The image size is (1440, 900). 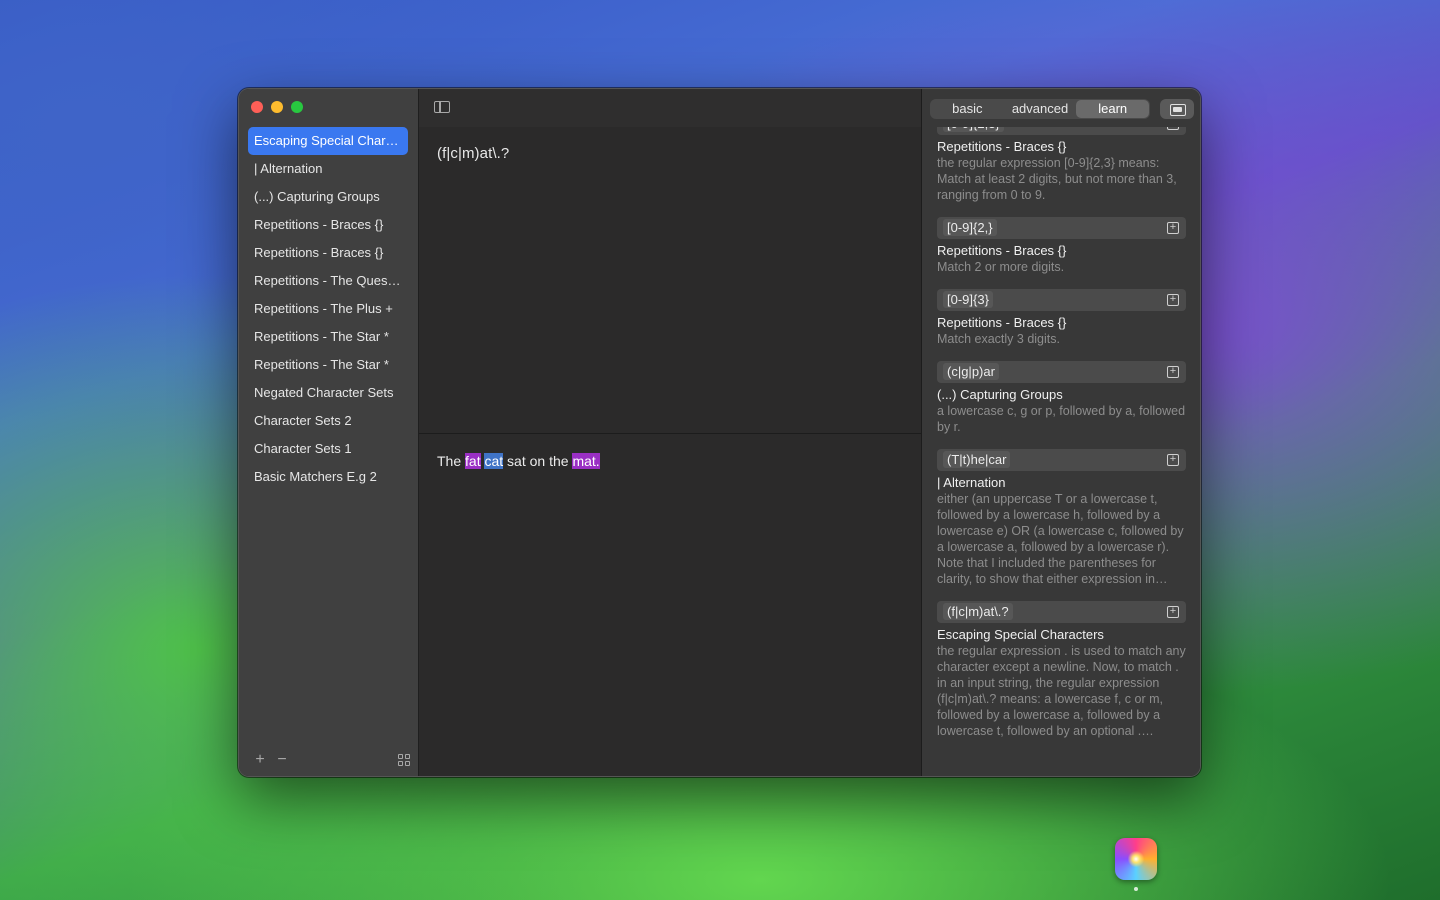 What do you see at coordinates (1061, 612) in the screenshot?
I see `pattern-field: (f|c|m)at\.? +` at bounding box center [1061, 612].